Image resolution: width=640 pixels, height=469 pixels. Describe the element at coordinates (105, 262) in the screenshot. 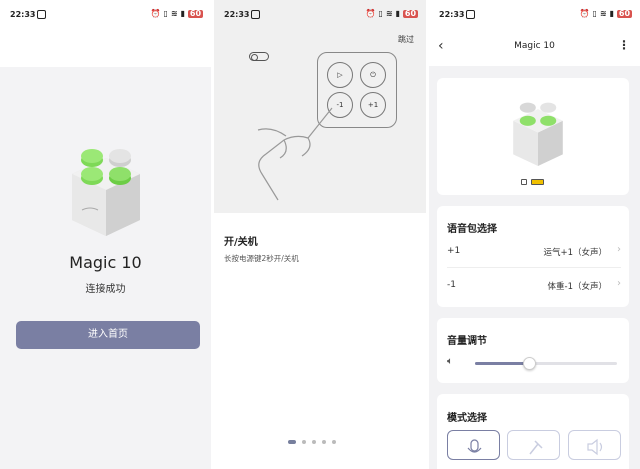

I see `device-name: Magic 10` at that location.